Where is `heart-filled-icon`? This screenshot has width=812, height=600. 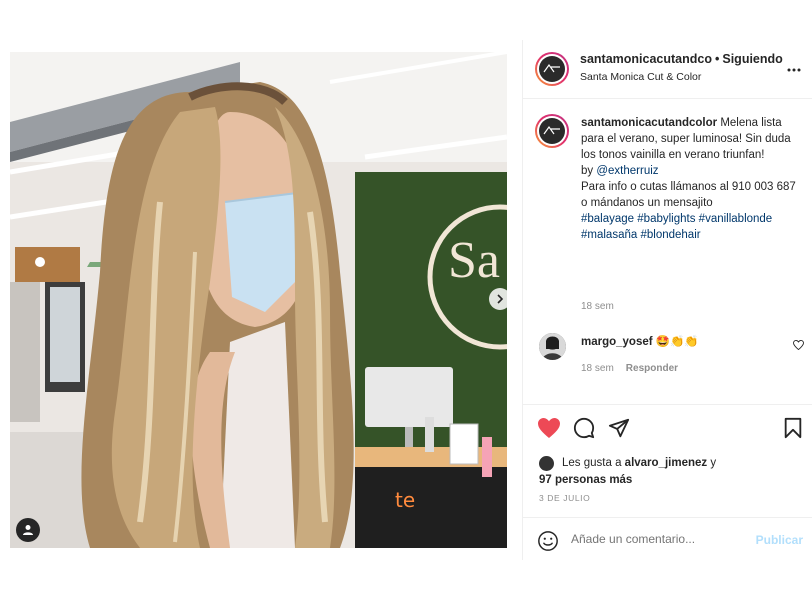 heart-filled-icon is located at coordinates (549, 428).